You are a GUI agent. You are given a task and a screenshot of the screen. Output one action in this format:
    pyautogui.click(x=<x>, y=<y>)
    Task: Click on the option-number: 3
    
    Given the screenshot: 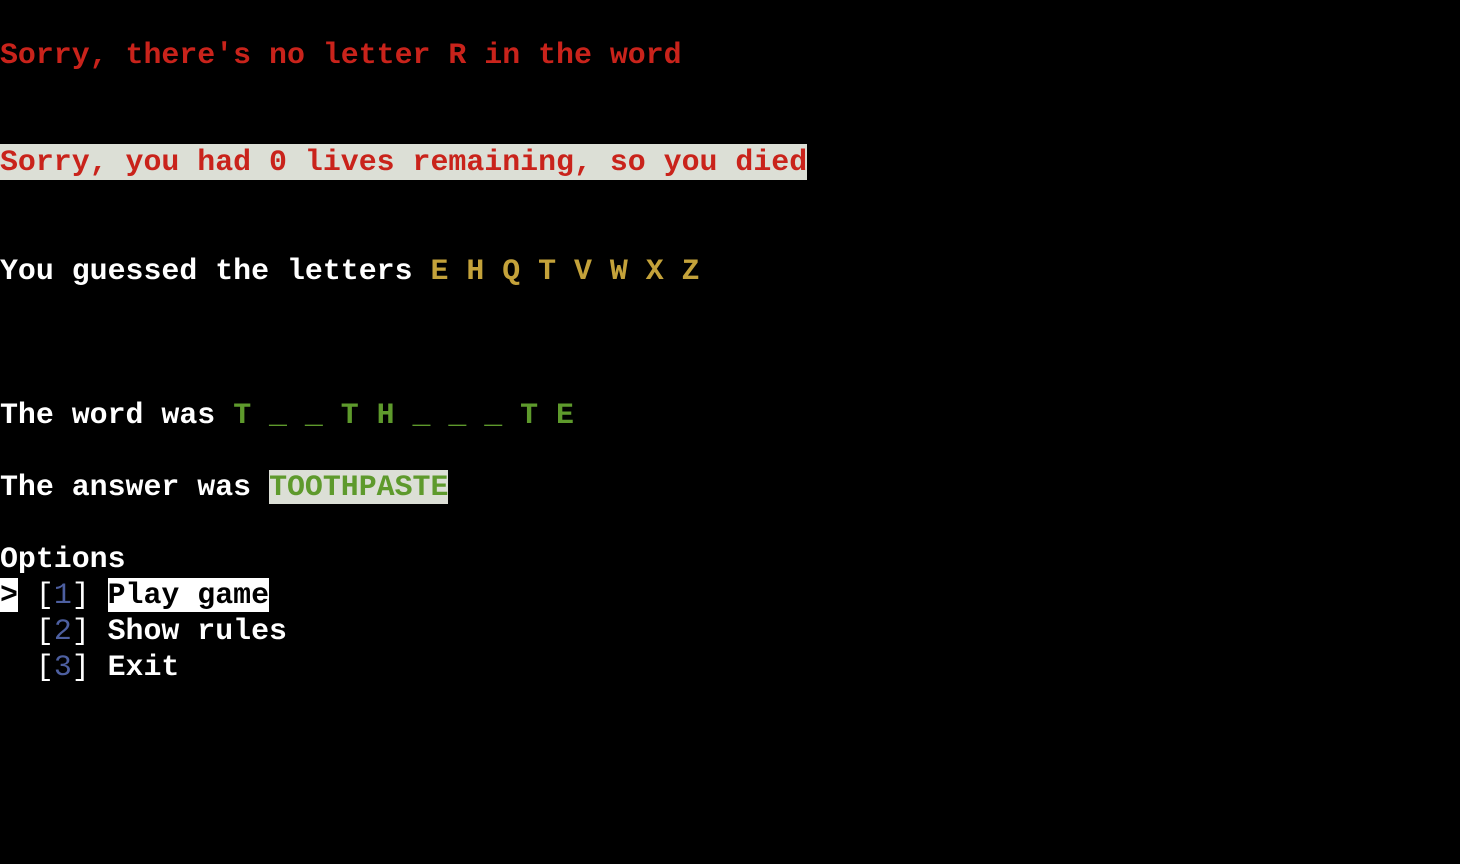 What is the action you would take?
    pyautogui.click(x=62, y=667)
    